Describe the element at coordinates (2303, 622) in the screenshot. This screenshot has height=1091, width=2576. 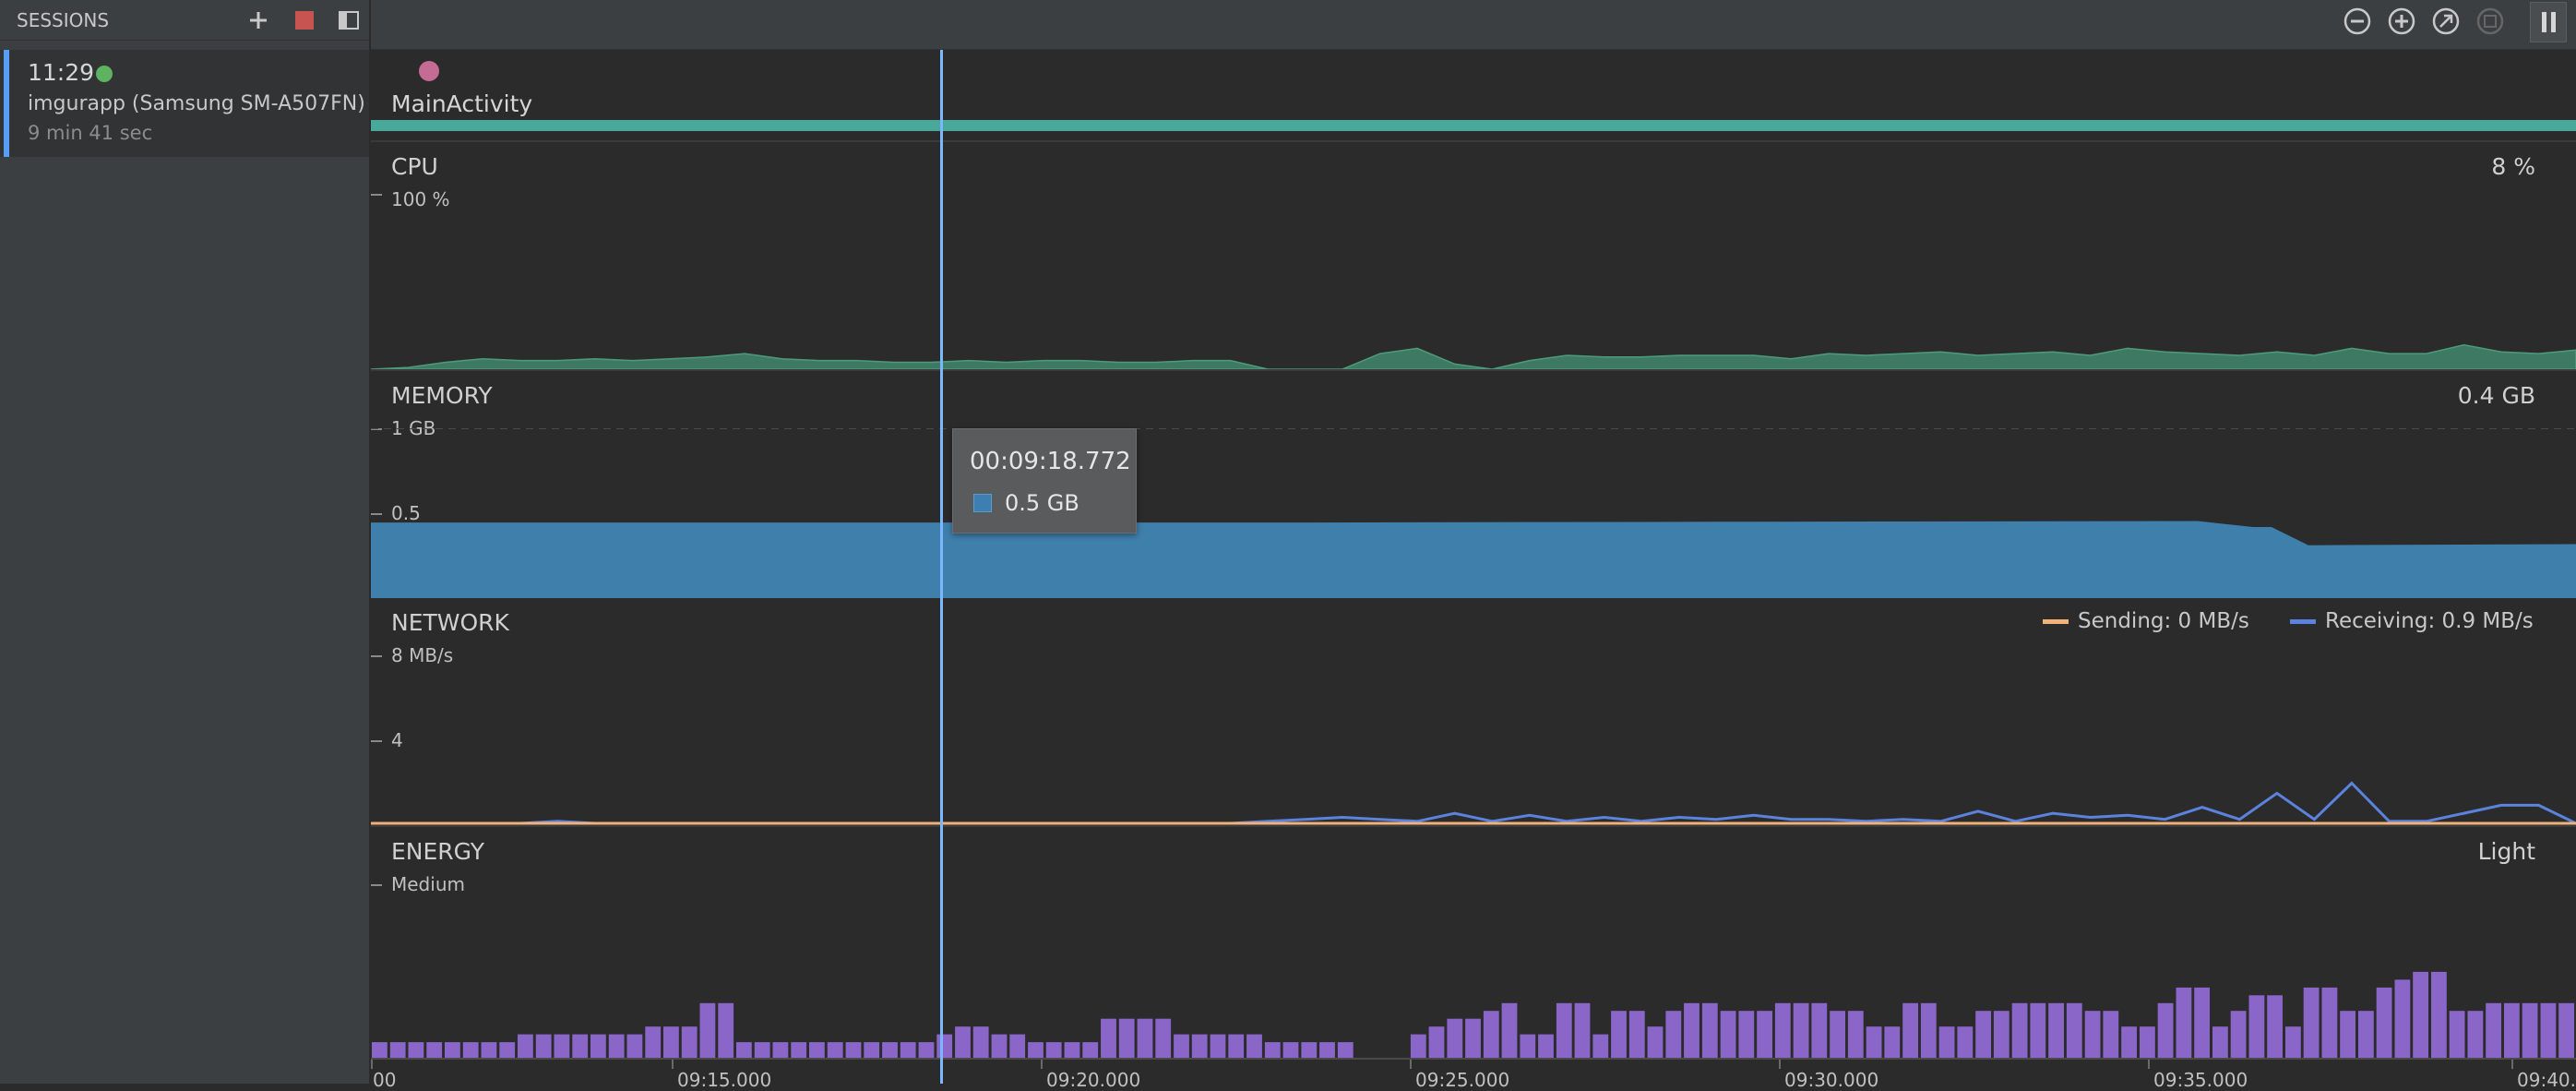
I see `legend-receiving-swatch` at that location.